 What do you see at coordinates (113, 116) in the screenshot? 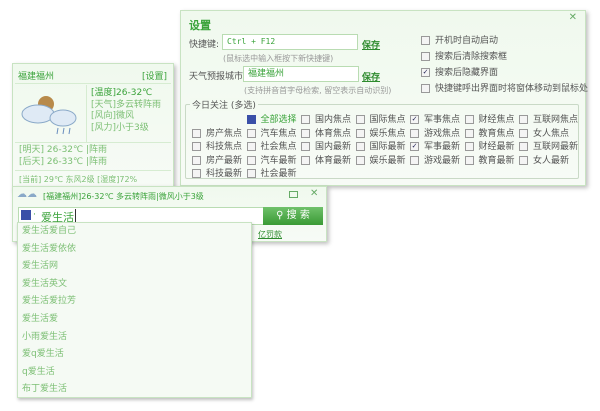
I see `wind-direction: [风向]微风` at bounding box center [113, 116].